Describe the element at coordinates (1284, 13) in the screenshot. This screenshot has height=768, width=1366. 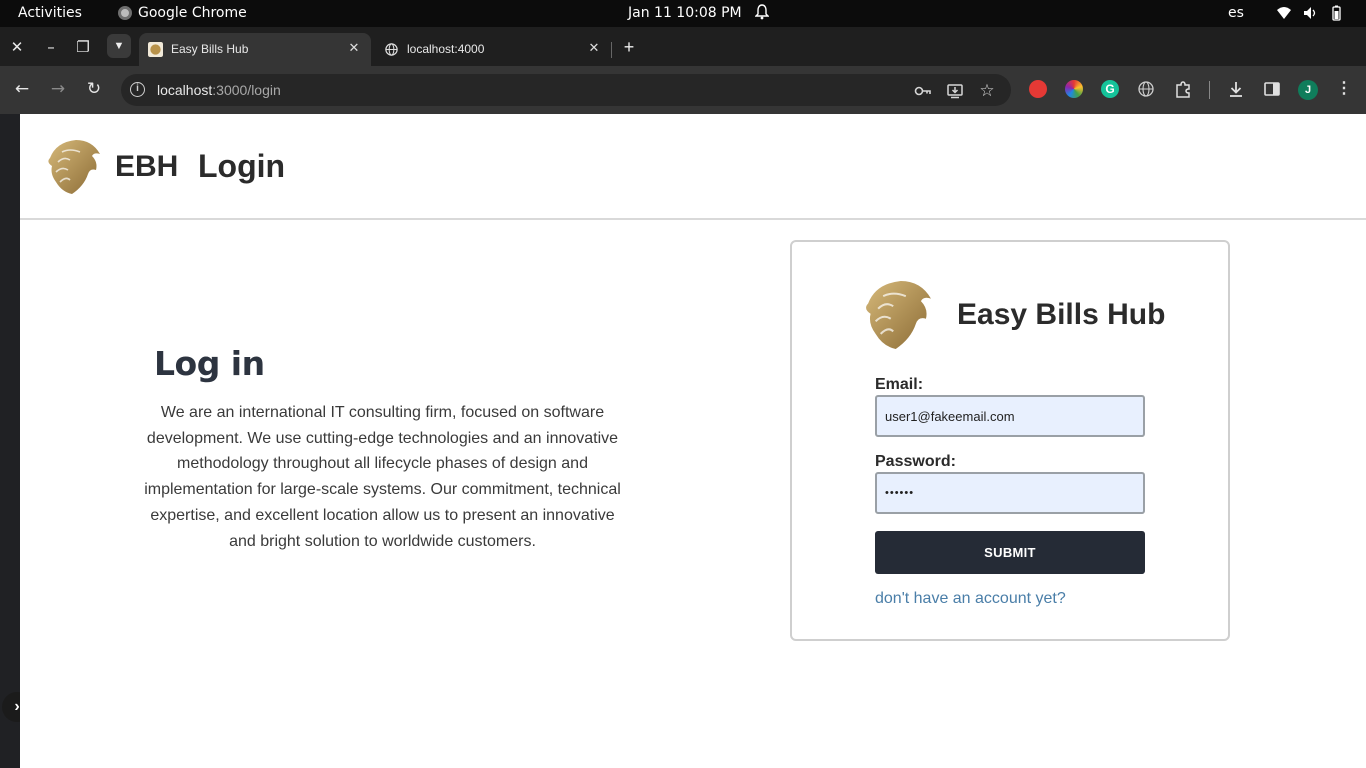
I see `wifi-icon` at that location.